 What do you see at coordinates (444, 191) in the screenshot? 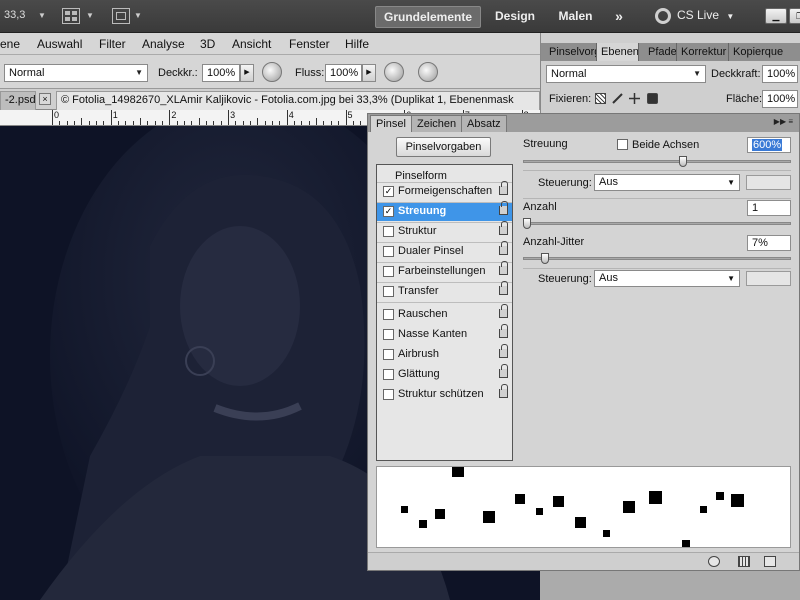
I see `brush-option-formeigenschaften: ✓ Formeigenschaften` at bounding box center [444, 191].